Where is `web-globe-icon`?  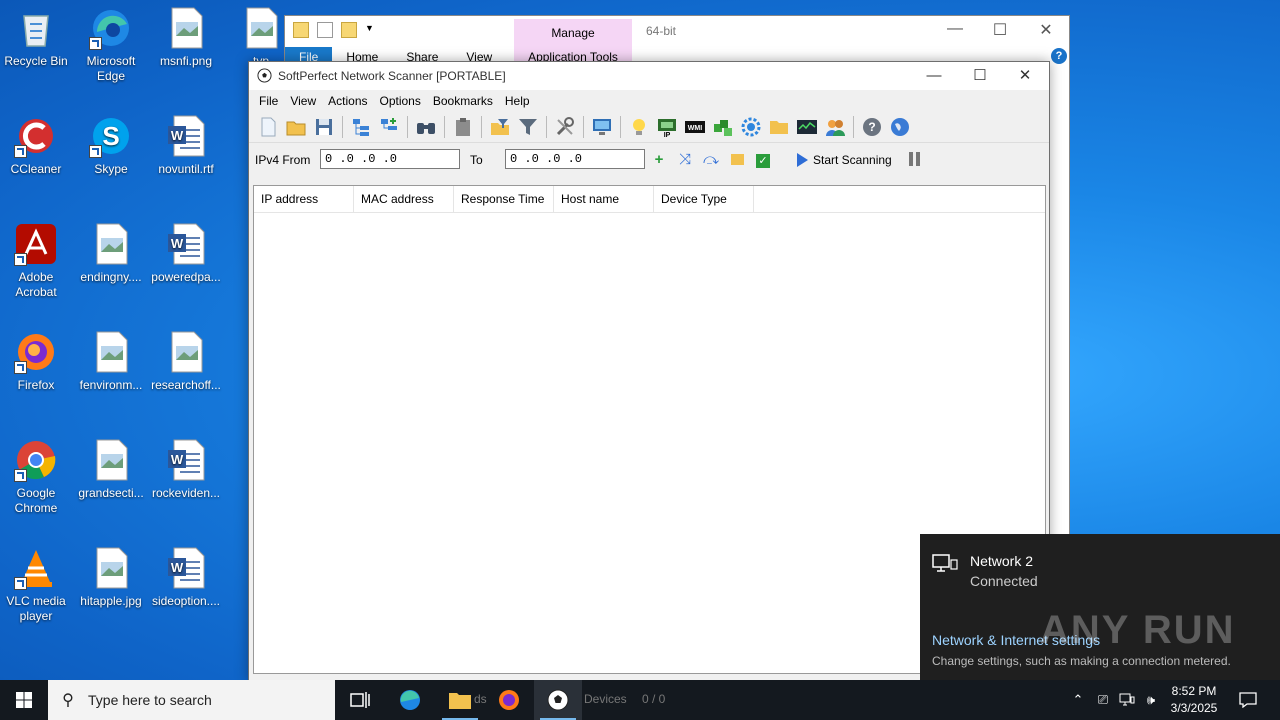
web-globe-icon is located at coordinates (900, 127).